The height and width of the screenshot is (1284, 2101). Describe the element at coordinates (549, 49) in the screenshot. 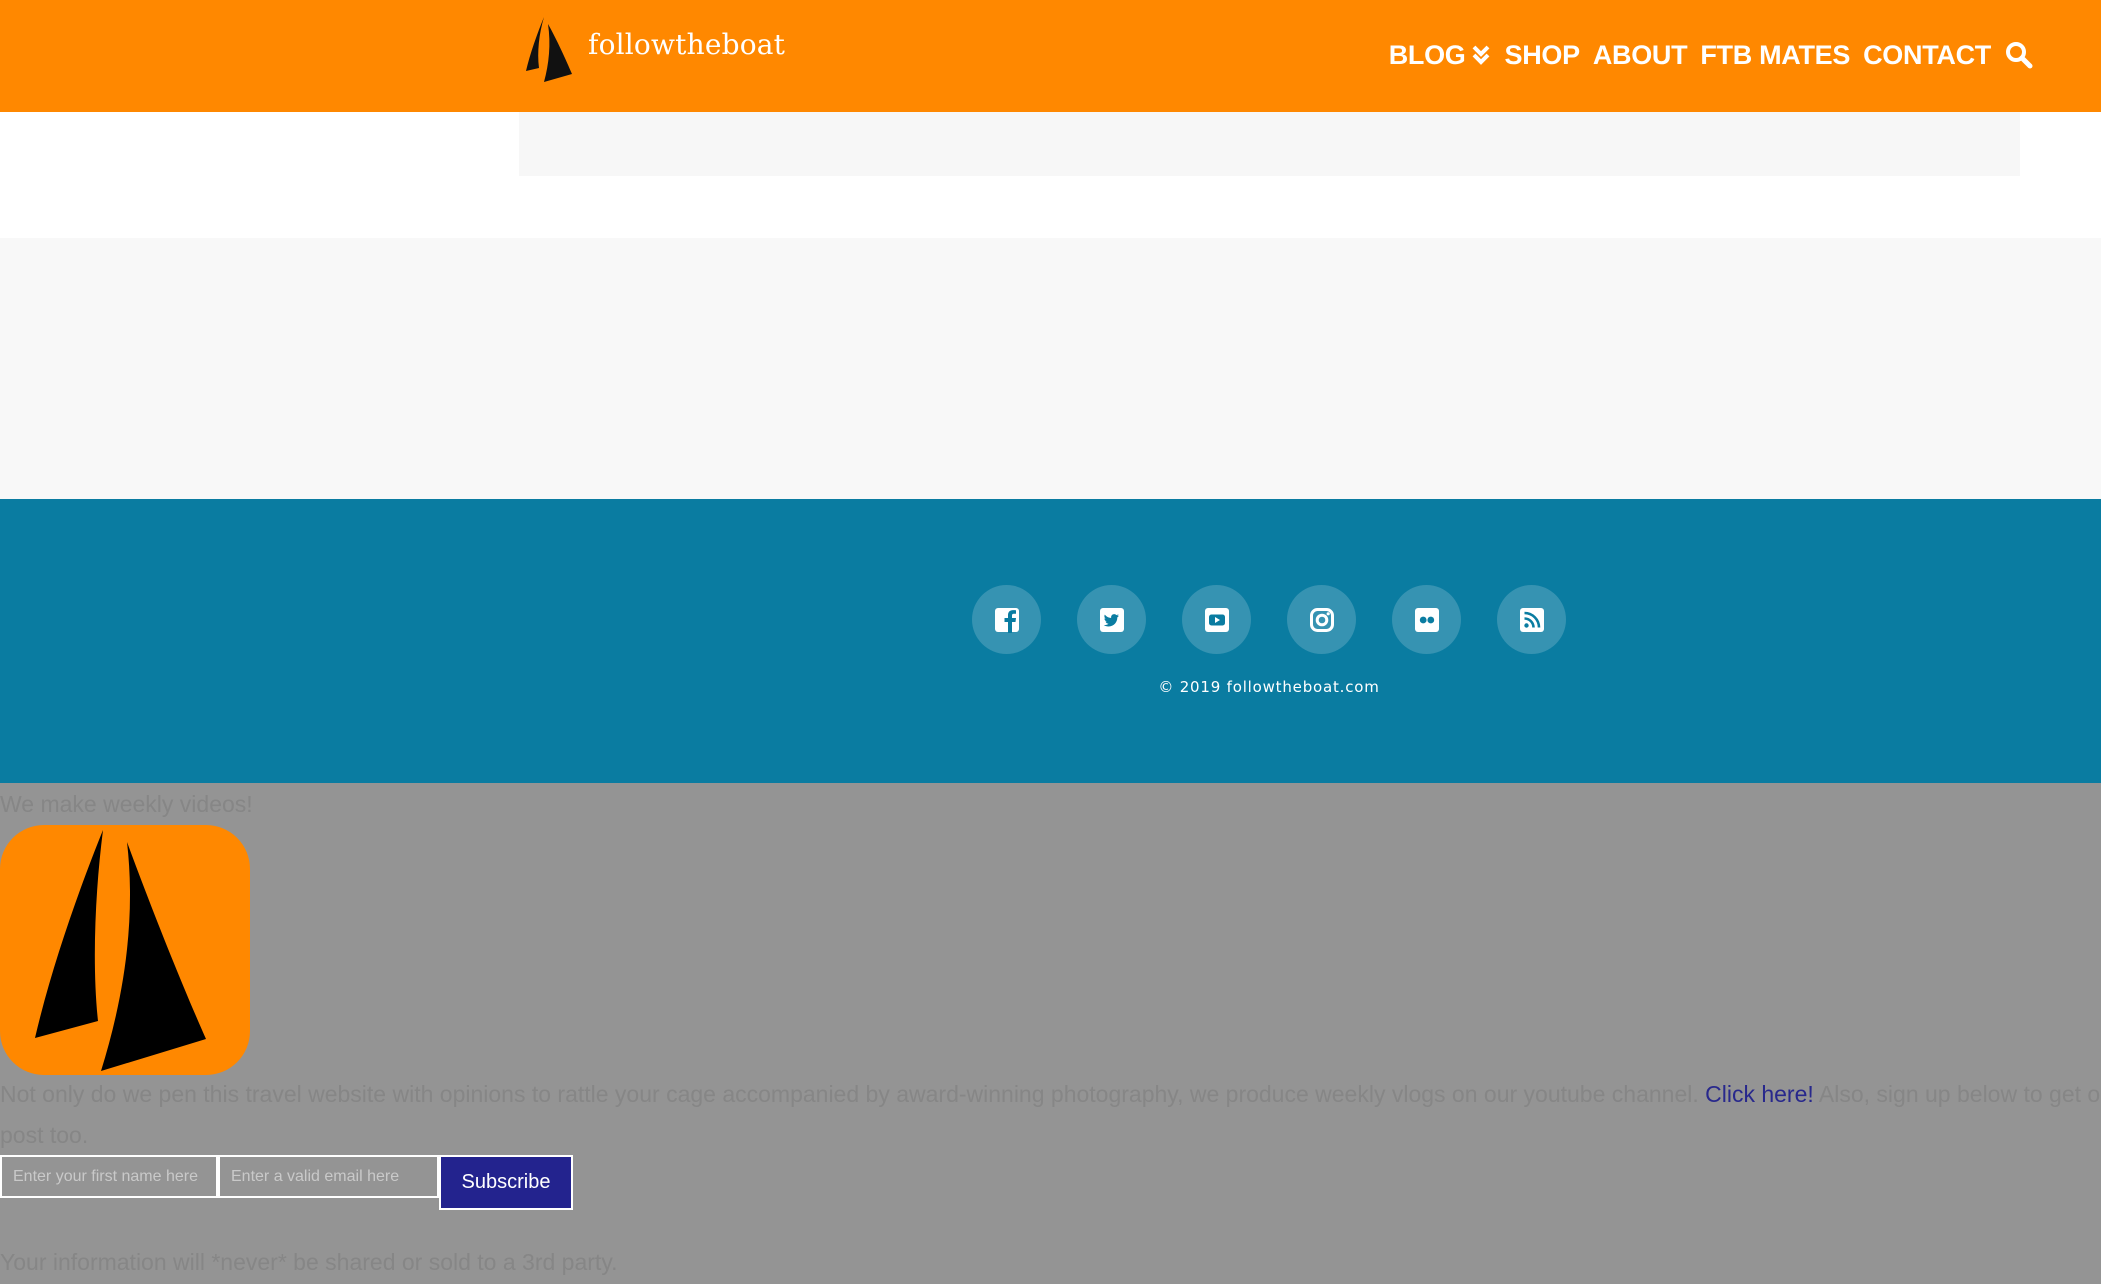

I see `sailboat-logo-icon` at that location.